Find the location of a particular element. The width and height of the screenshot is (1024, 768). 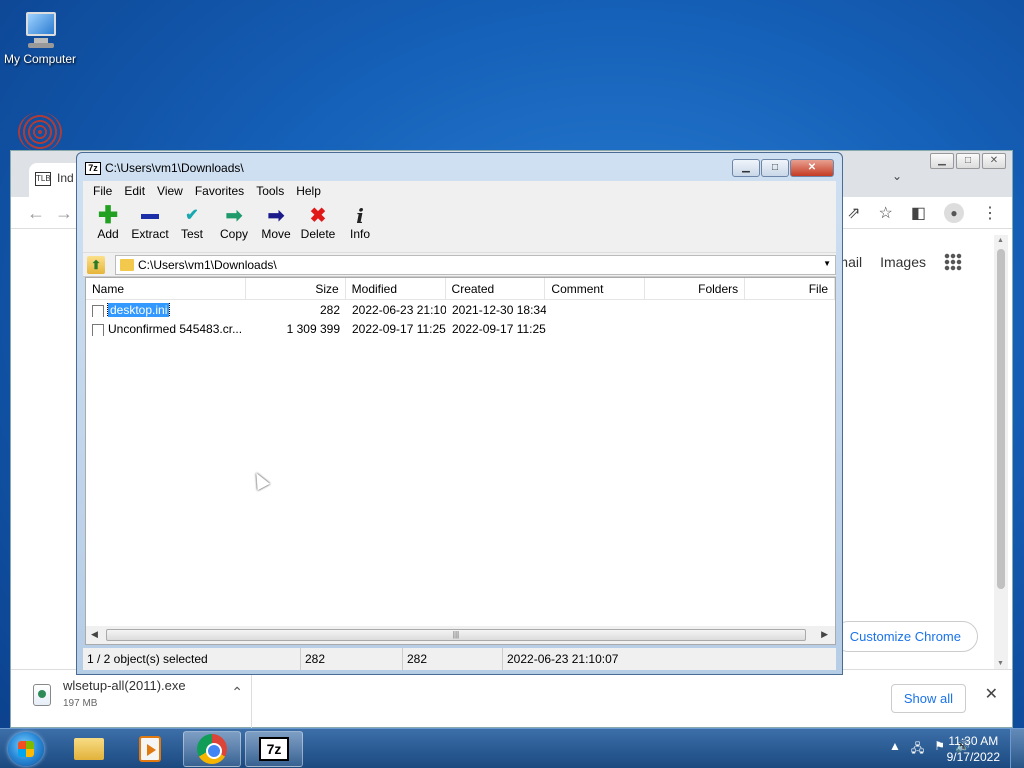

folder-up-icon: ⬆ is located at coordinates (96, 265).